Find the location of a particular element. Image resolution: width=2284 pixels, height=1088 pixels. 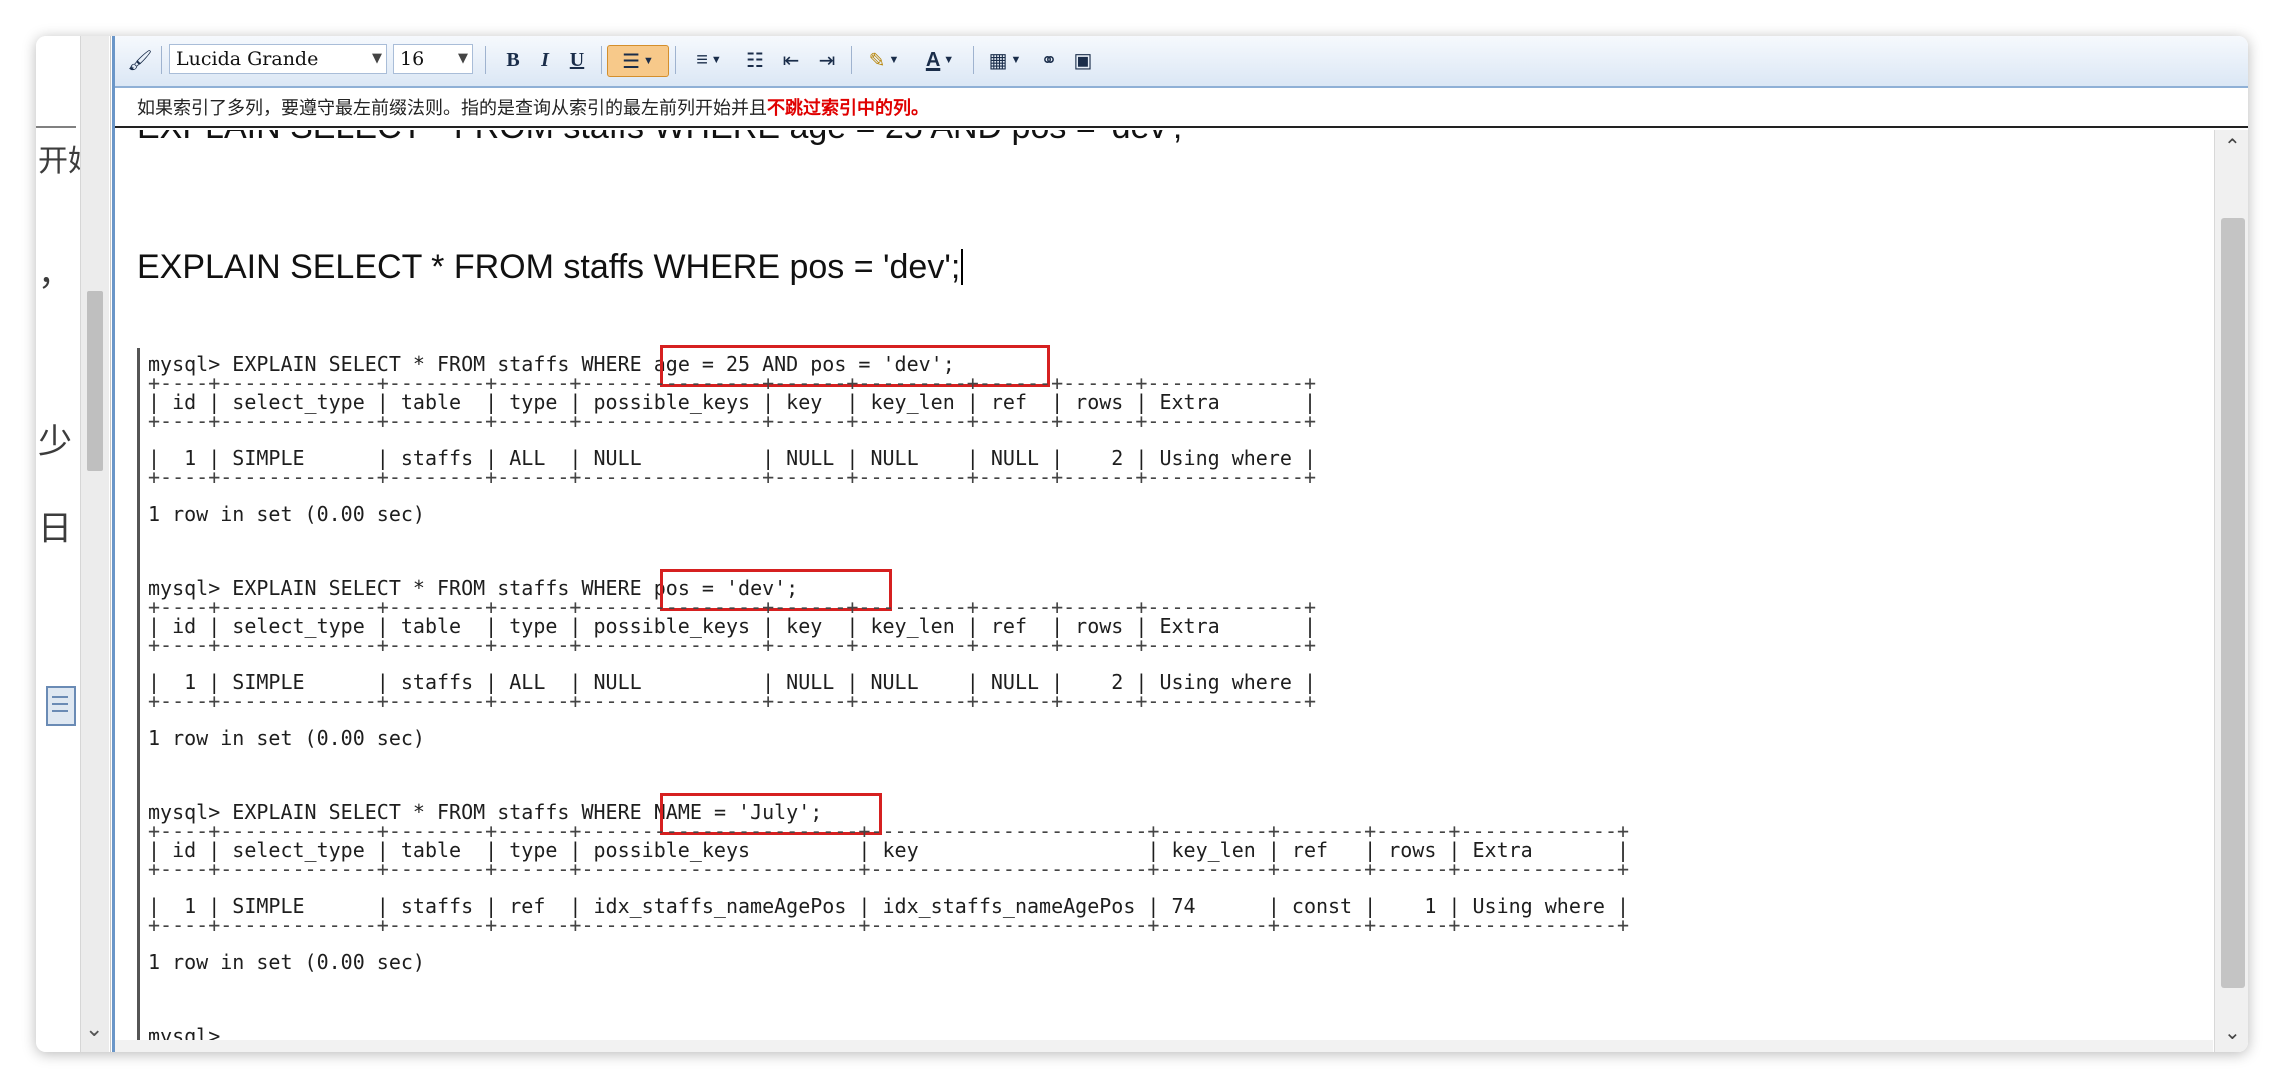

chevron-down-icon: ⌄ is located at coordinates (94, 1029).